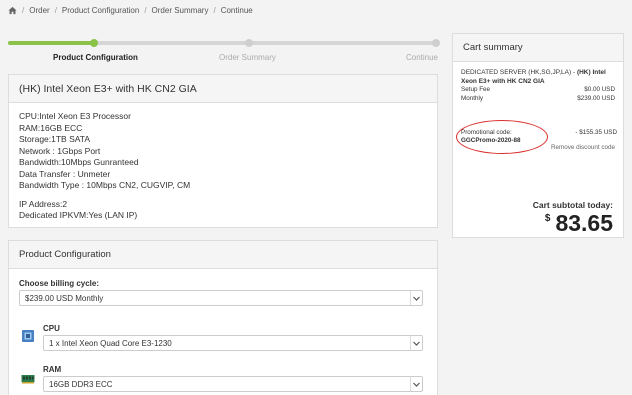  I want to click on breadcrumb-continue: Continue, so click(236, 10).